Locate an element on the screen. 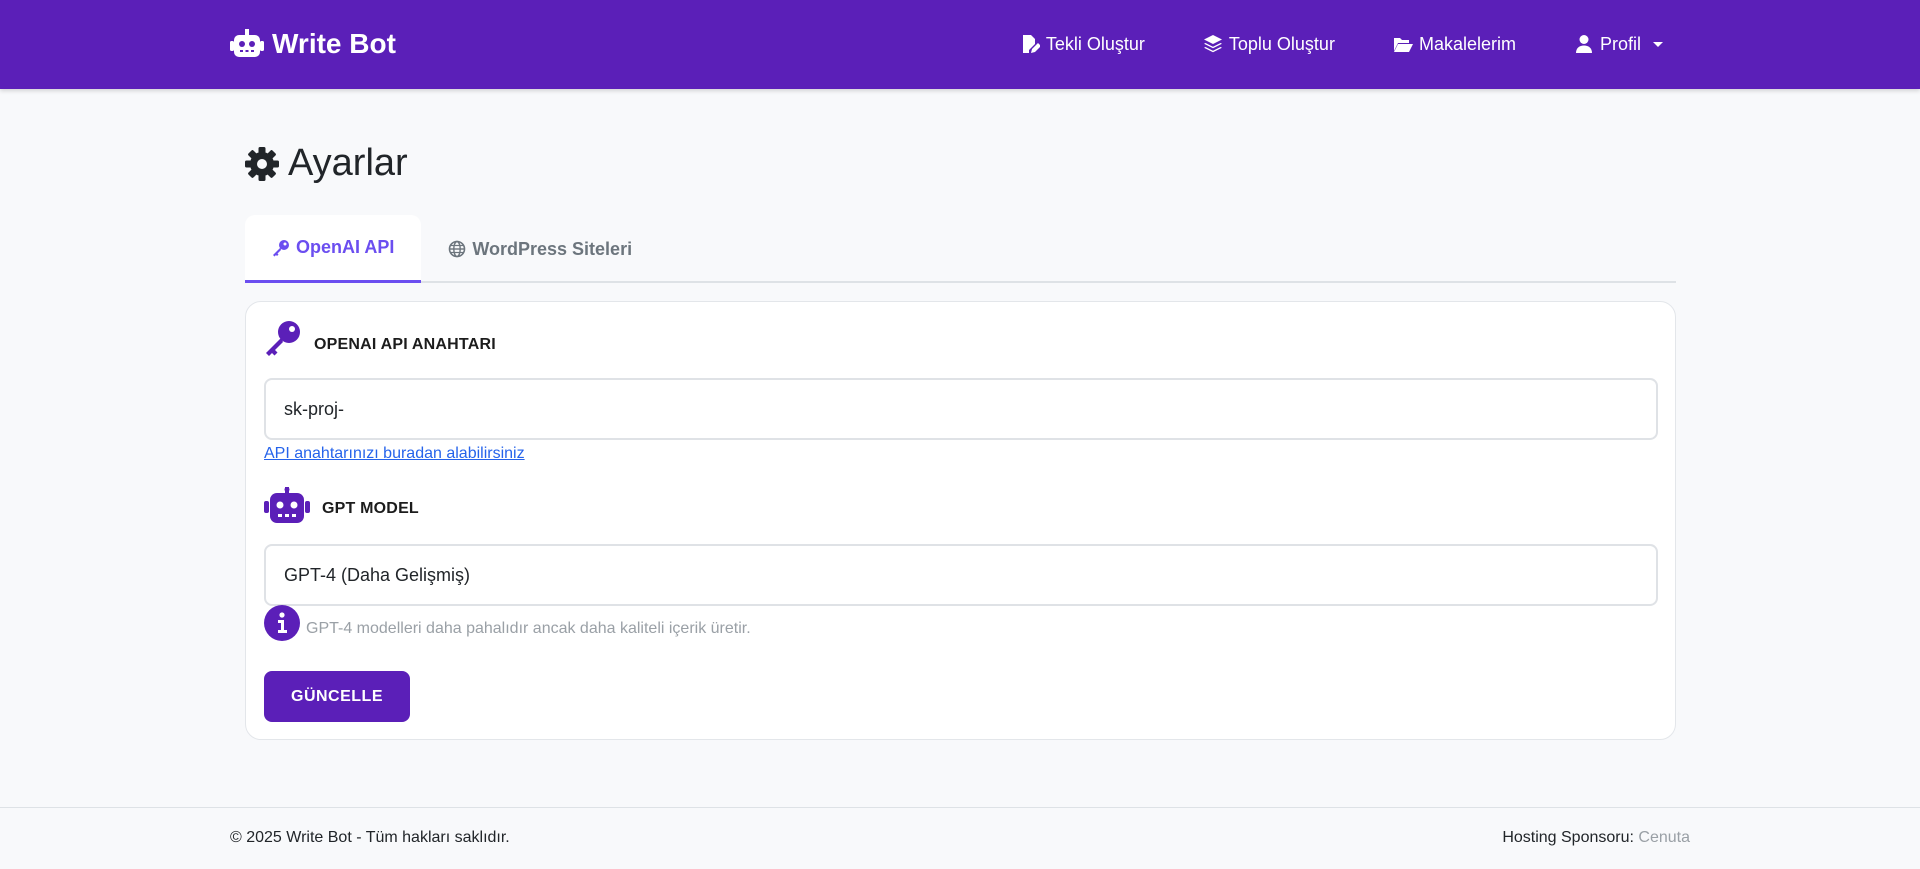 This screenshot has height=869, width=1920. gear-icon is located at coordinates (262, 163).